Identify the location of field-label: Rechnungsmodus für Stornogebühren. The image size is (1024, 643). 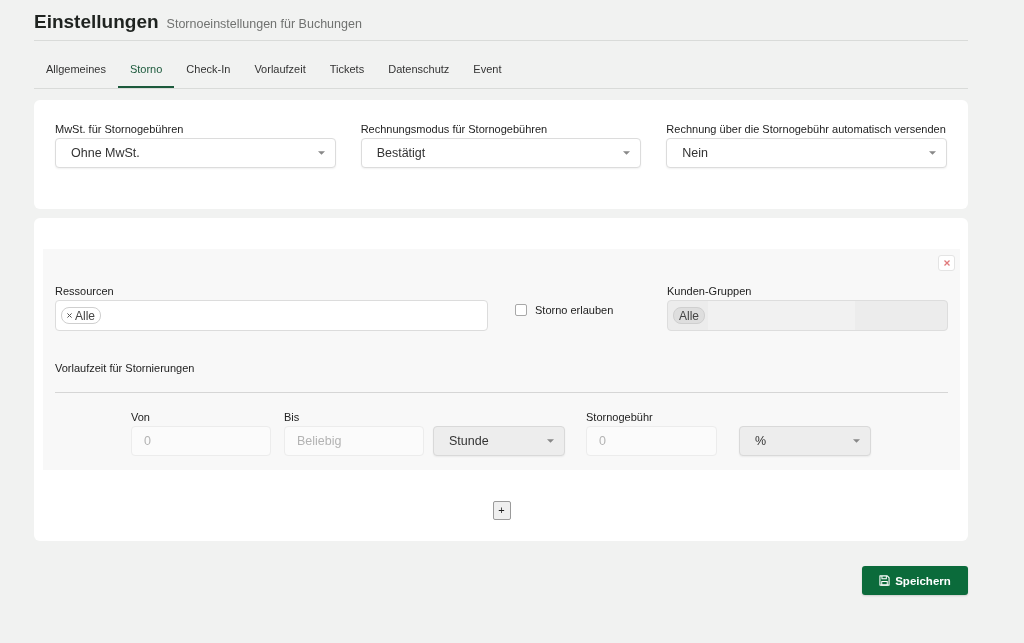
(454, 129).